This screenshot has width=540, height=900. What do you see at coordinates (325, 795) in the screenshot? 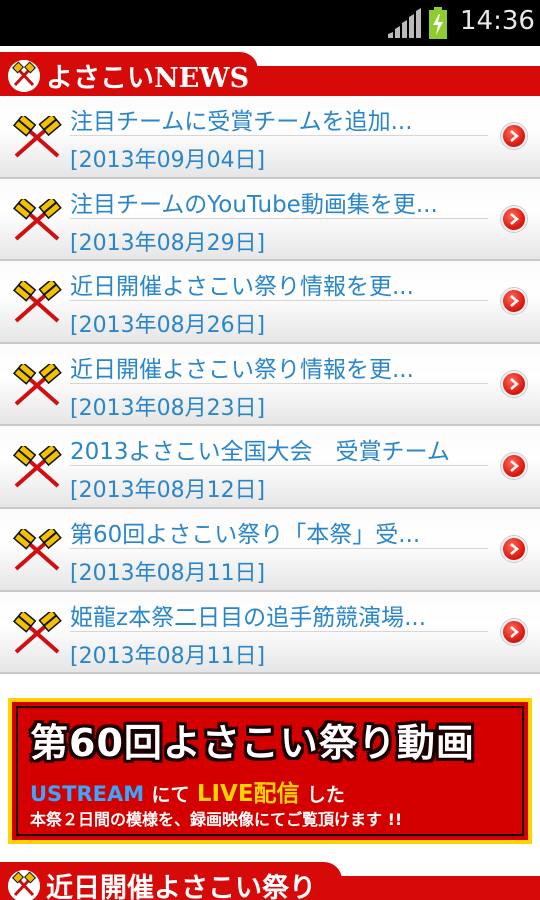
I see `banner-shita: した` at bounding box center [325, 795].